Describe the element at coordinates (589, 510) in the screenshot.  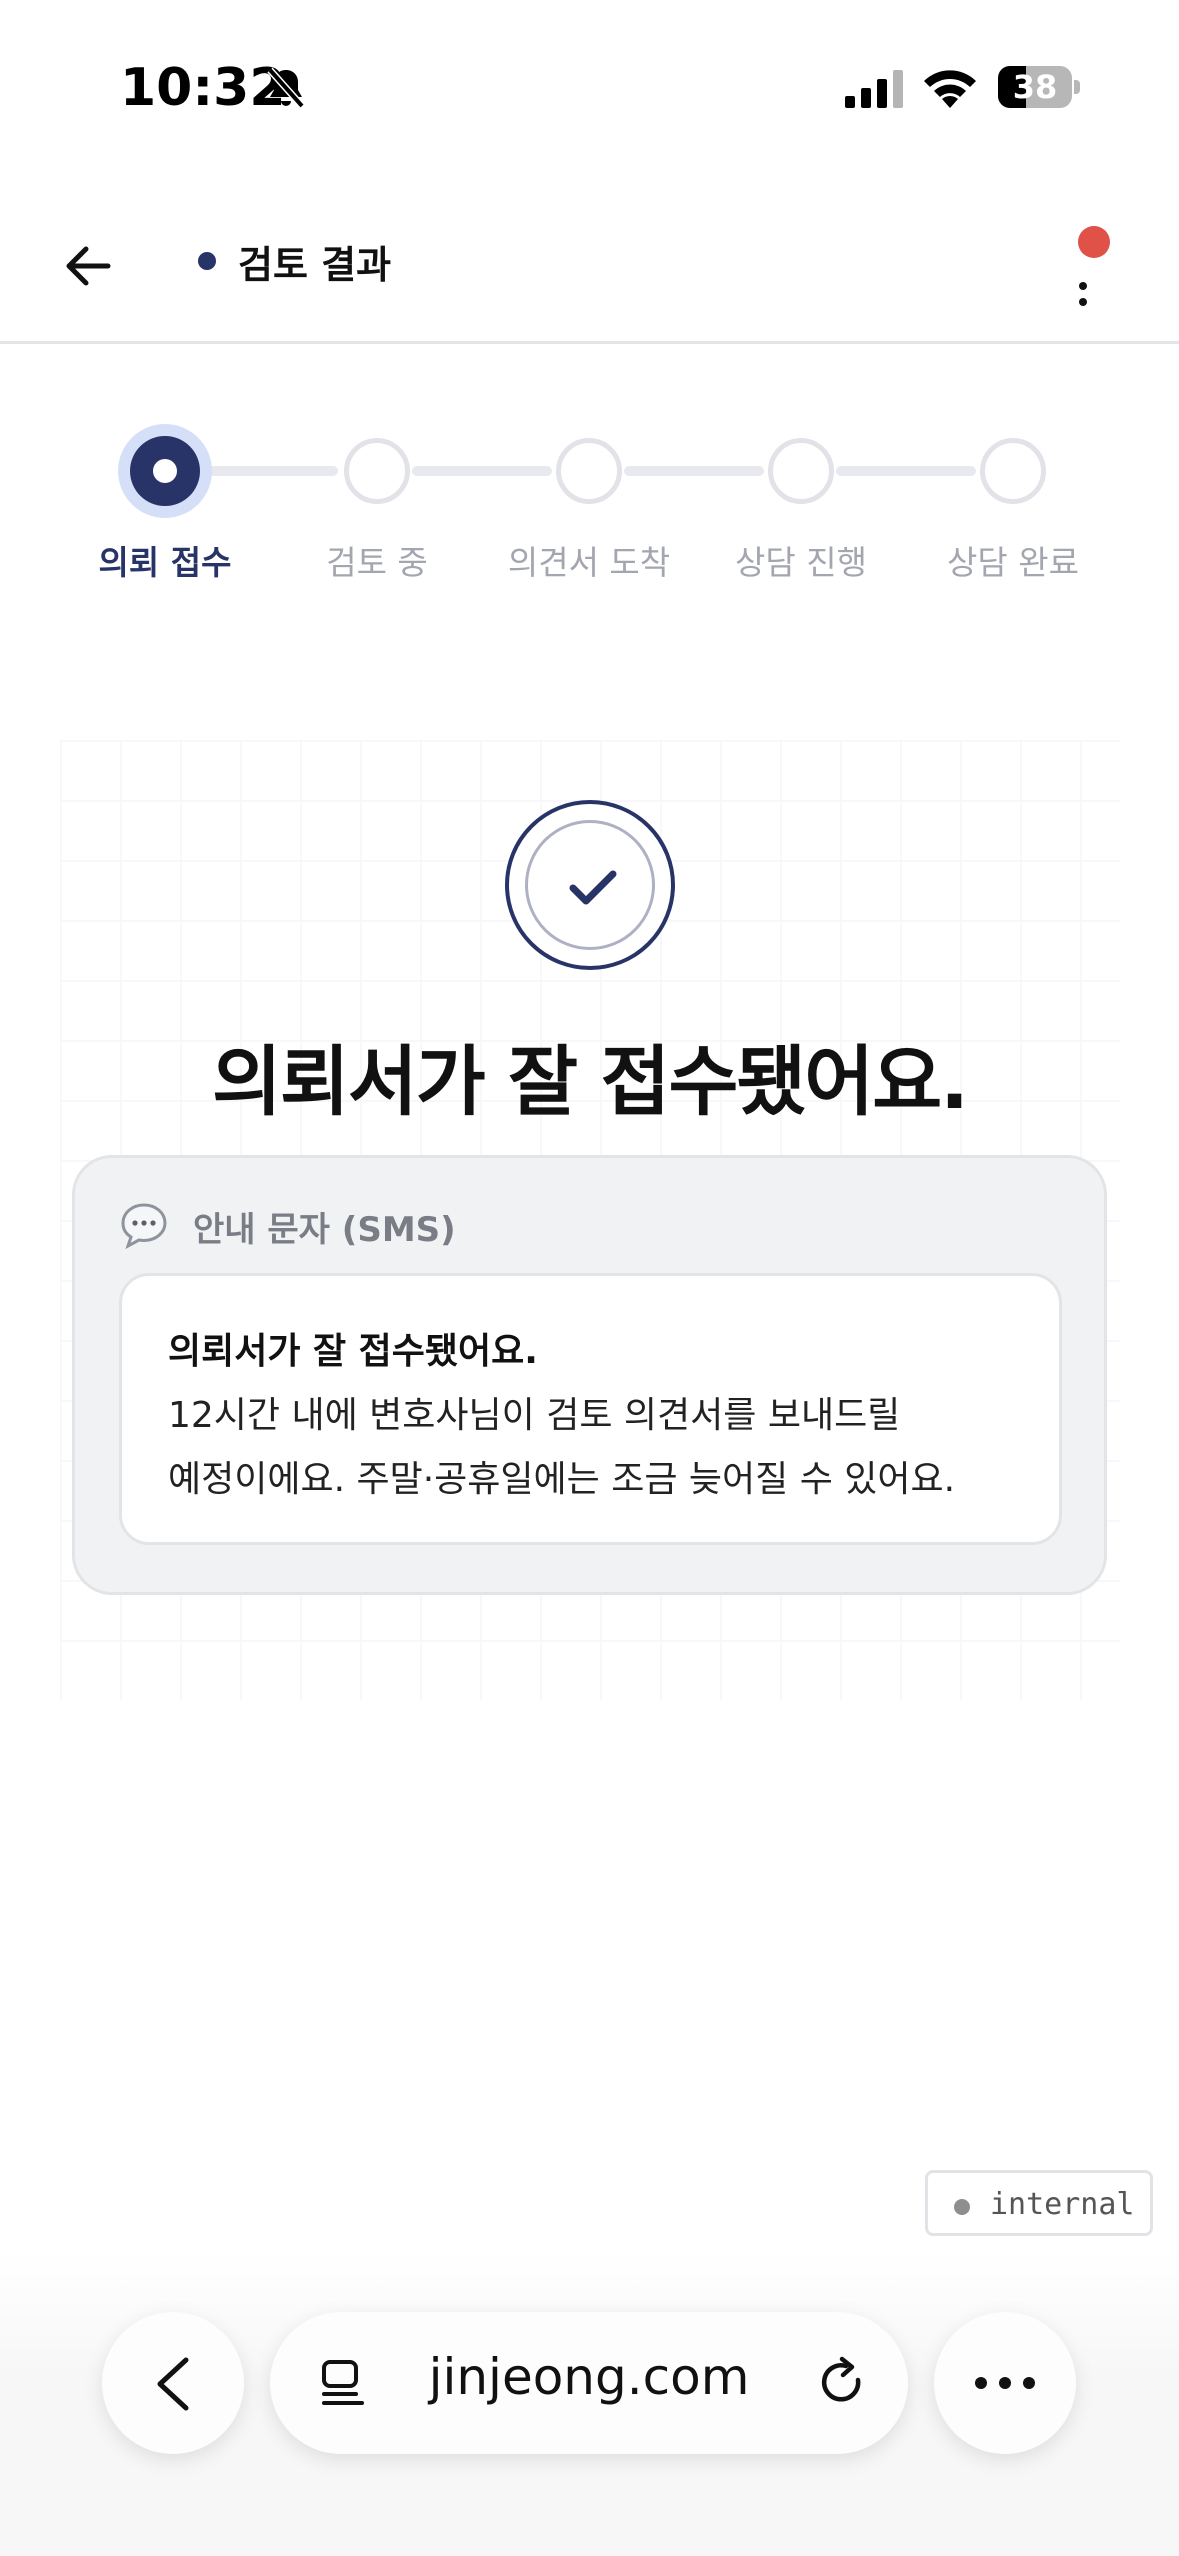
I see `progress-stepper: 의뢰 접수 검토 중 의견서 도착 상담 진행 상담 완료` at that location.